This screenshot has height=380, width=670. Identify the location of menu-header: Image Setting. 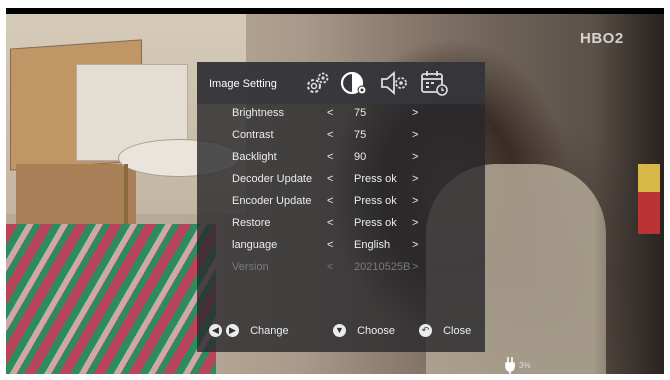
(341, 83).